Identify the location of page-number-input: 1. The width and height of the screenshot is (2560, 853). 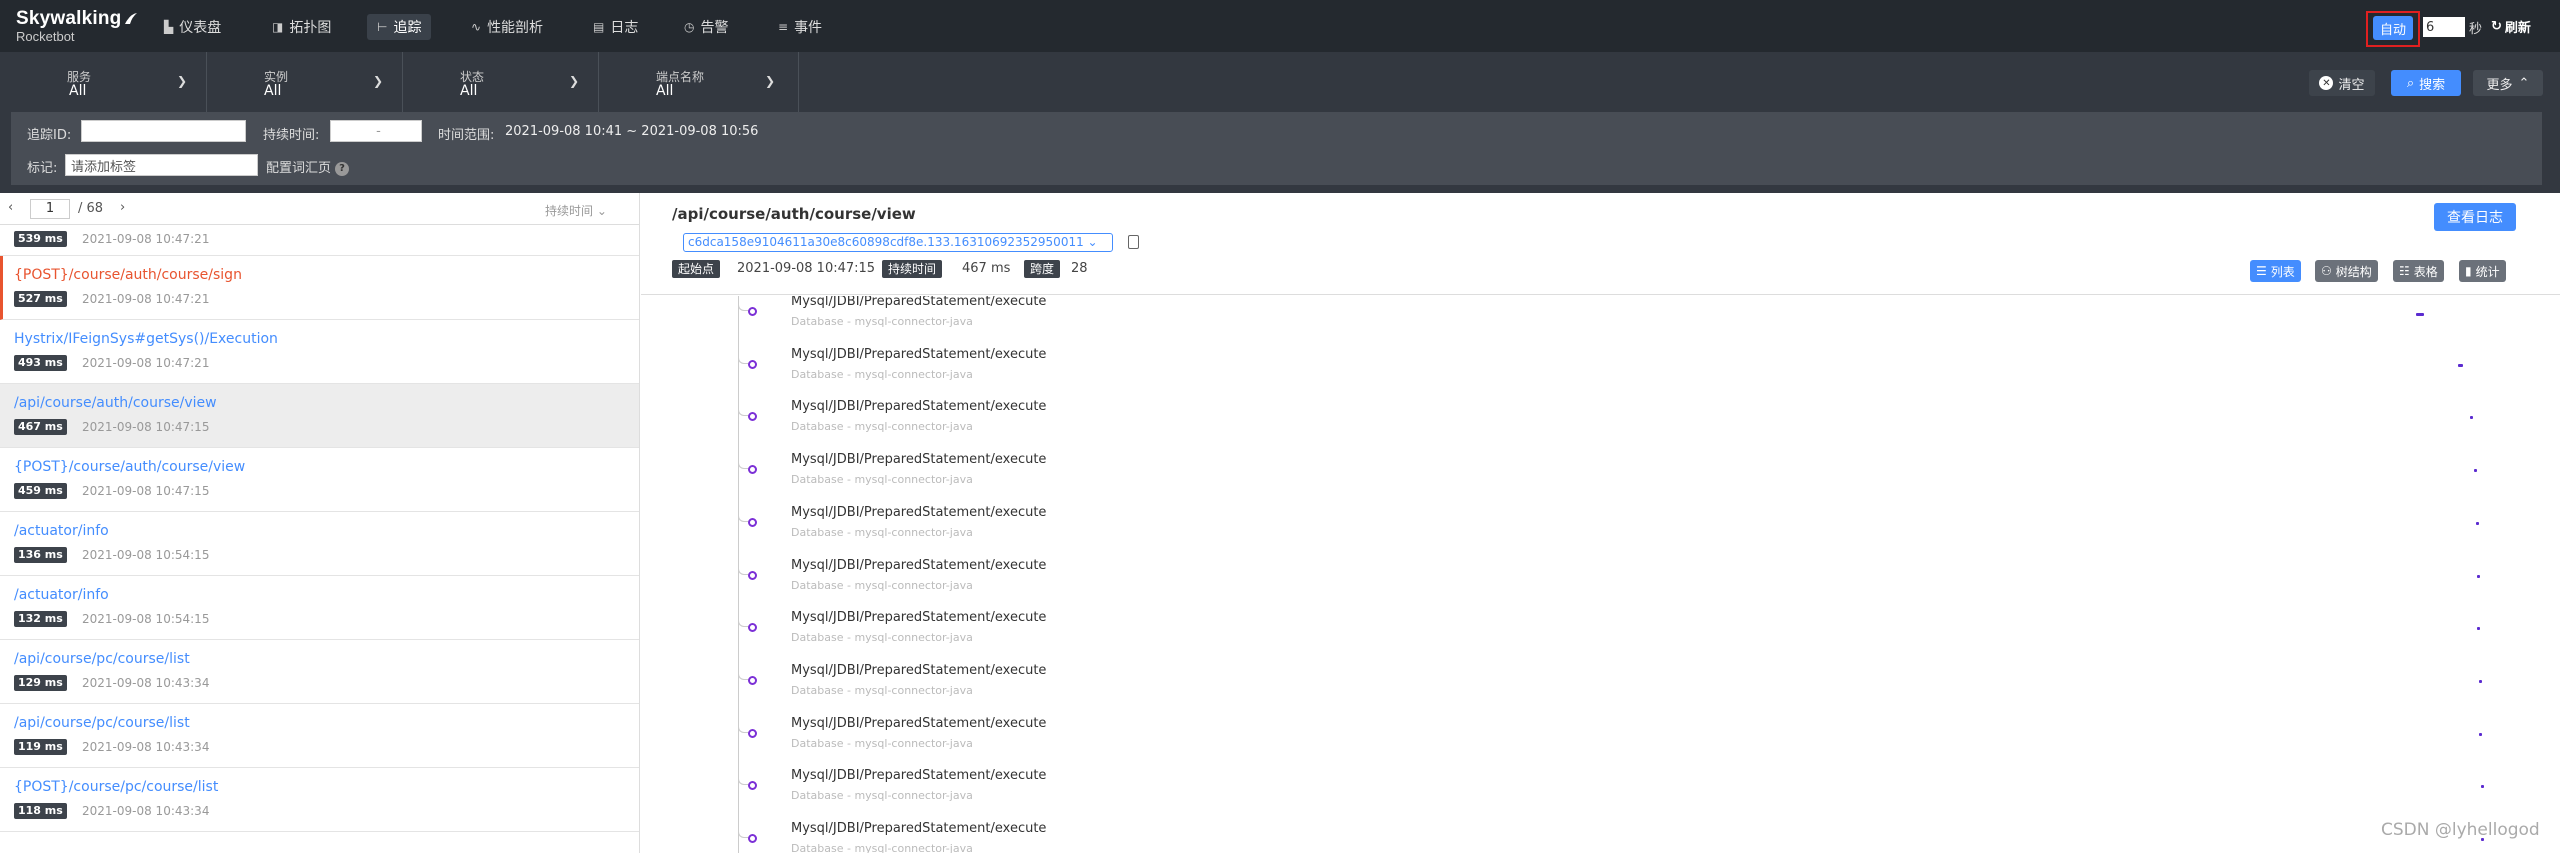
(50, 209).